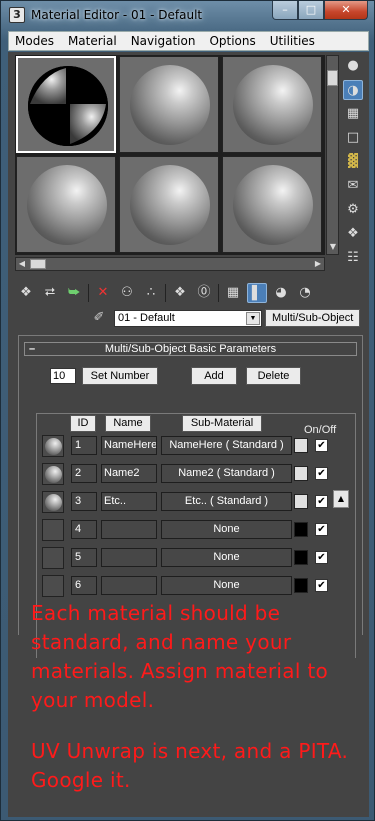 This screenshot has height=821, width=375. Describe the element at coordinates (226, 473) in the screenshot. I see `row-sub-material-button: Name2 ( Standard )` at that location.